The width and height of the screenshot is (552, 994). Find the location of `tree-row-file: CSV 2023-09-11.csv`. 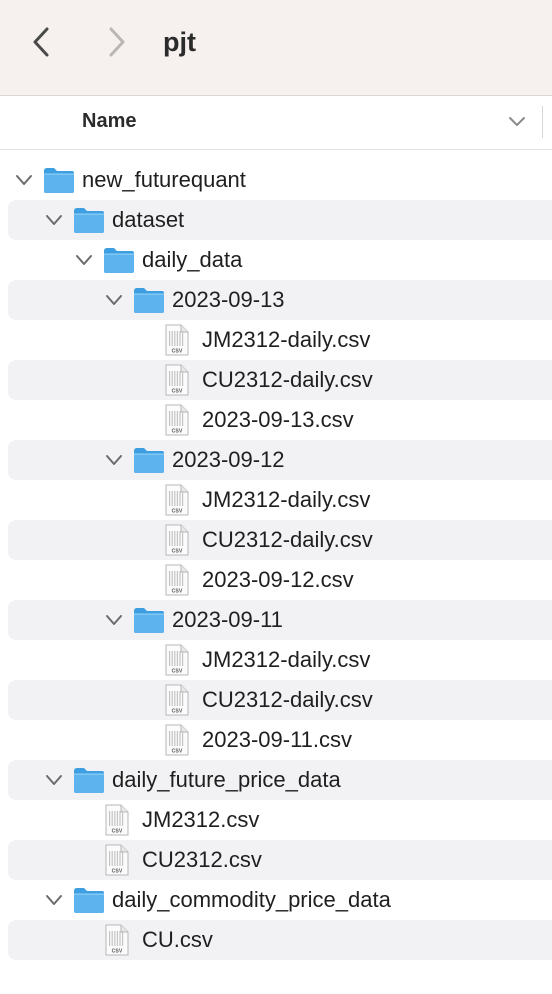

tree-row-file: CSV 2023-09-11.csv is located at coordinates (276, 740).